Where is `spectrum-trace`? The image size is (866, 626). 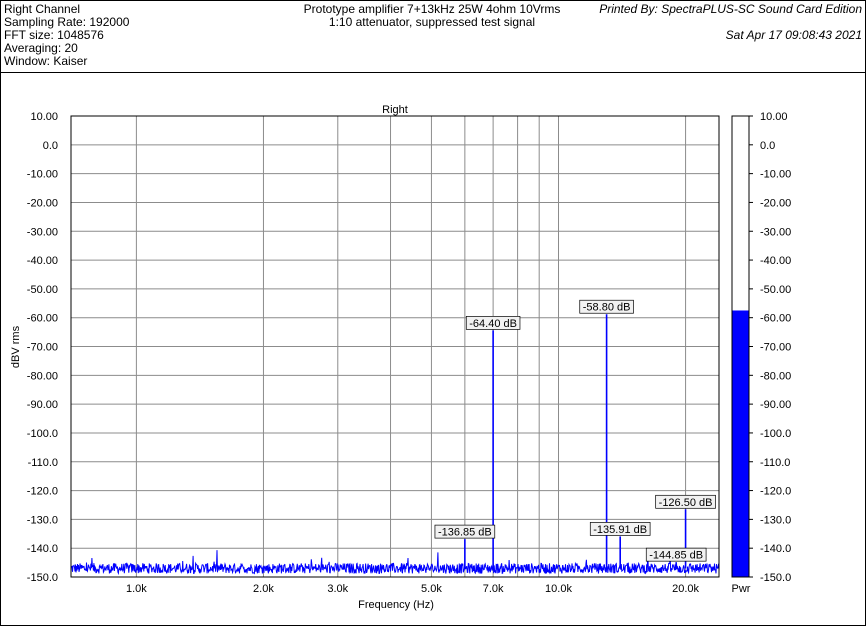 spectrum-trace is located at coordinates (395, 563).